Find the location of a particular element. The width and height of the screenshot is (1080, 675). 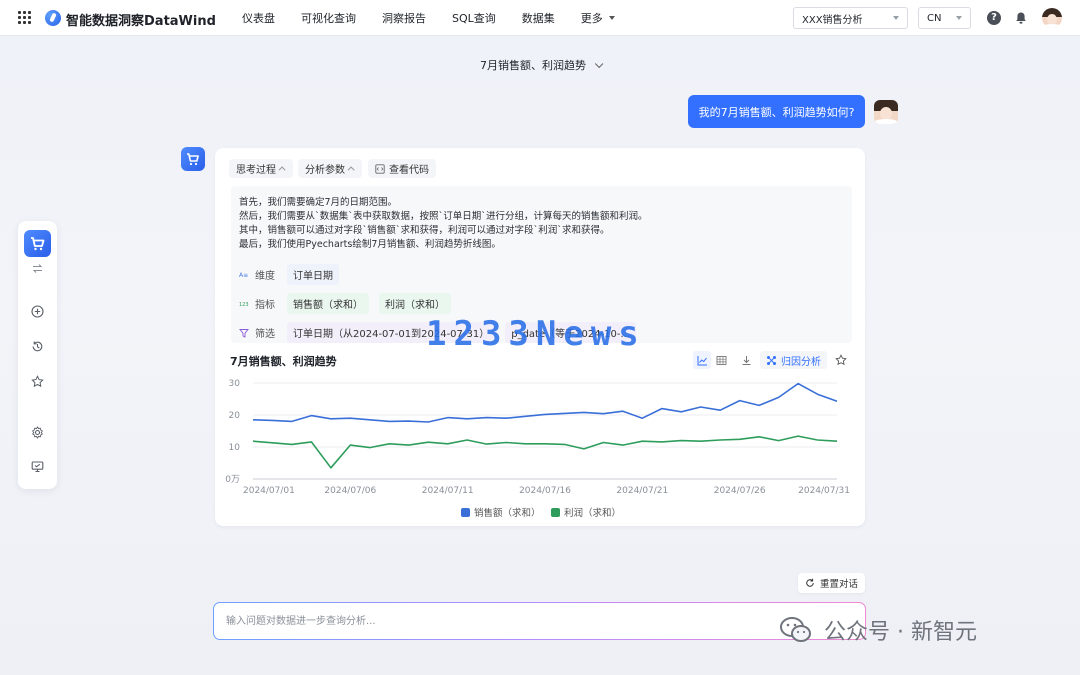

project-select-value: XXX销售分析 is located at coordinates (832, 20).